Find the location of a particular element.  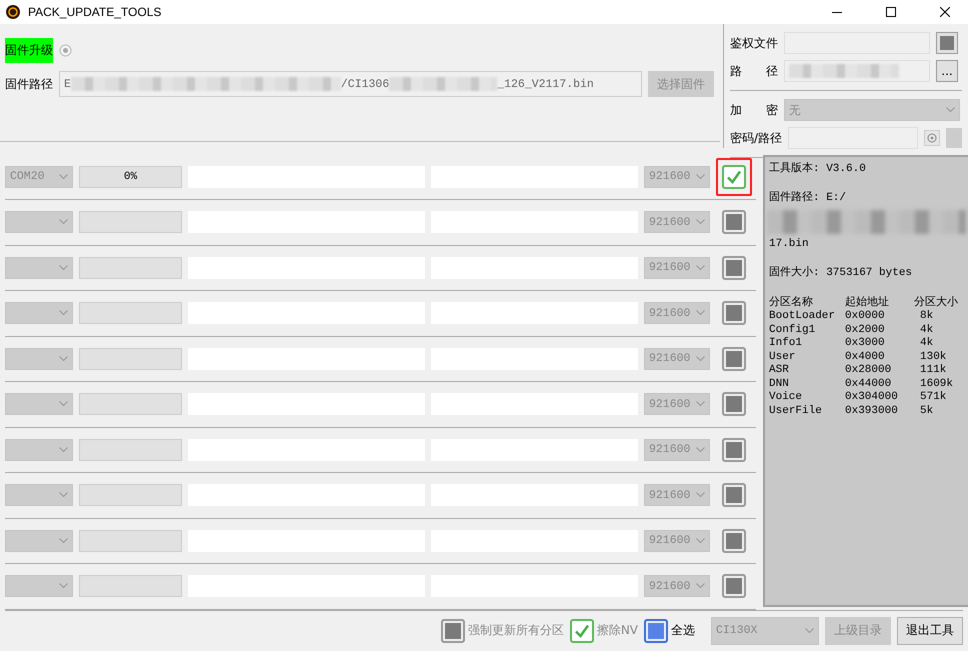

table-cell-text: 130k is located at coordinates (933, 357).